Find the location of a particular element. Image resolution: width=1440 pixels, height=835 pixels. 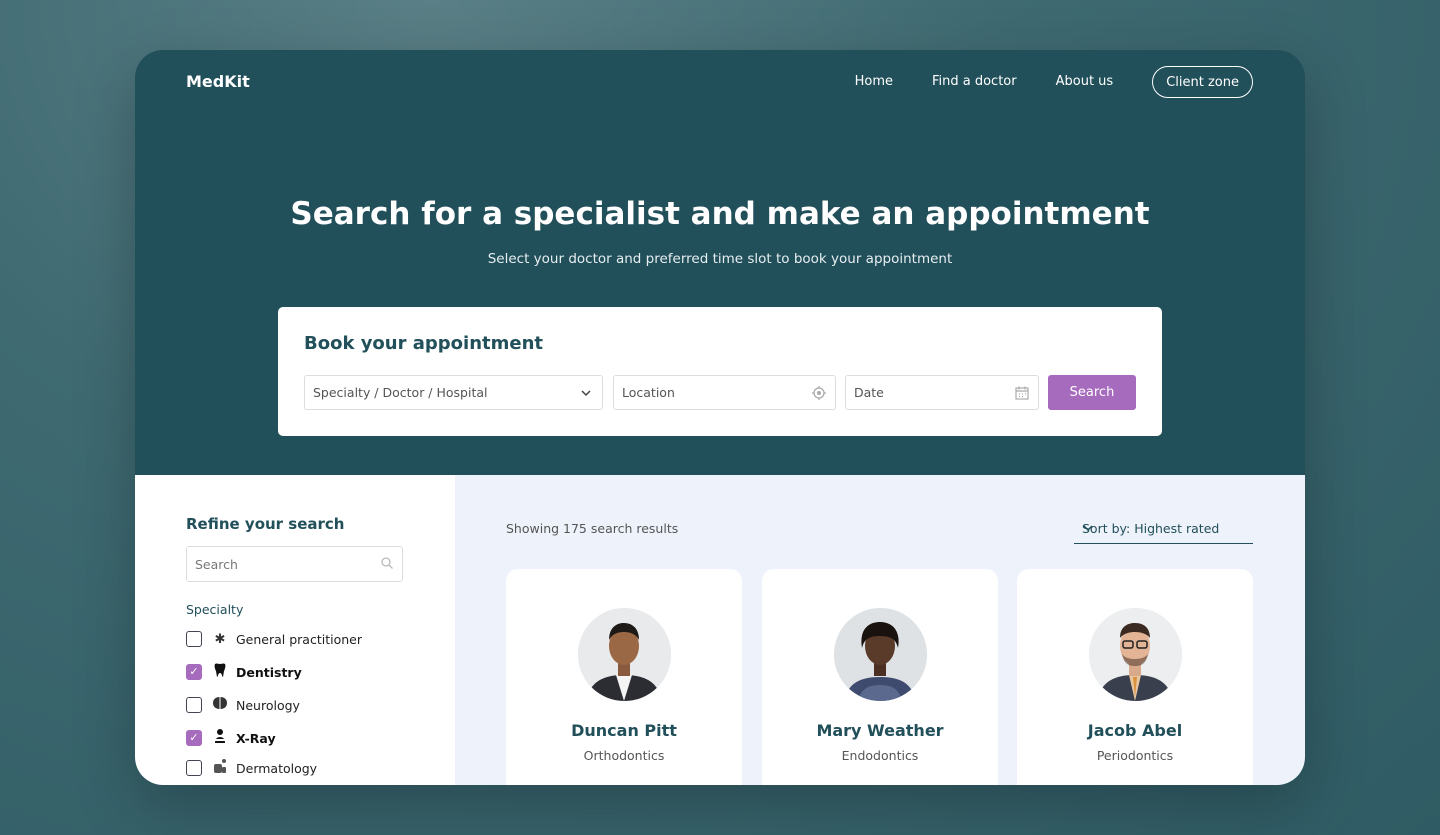

doctor-card: Jacob Abel Periodontics is located at coordinates (1135, 677).